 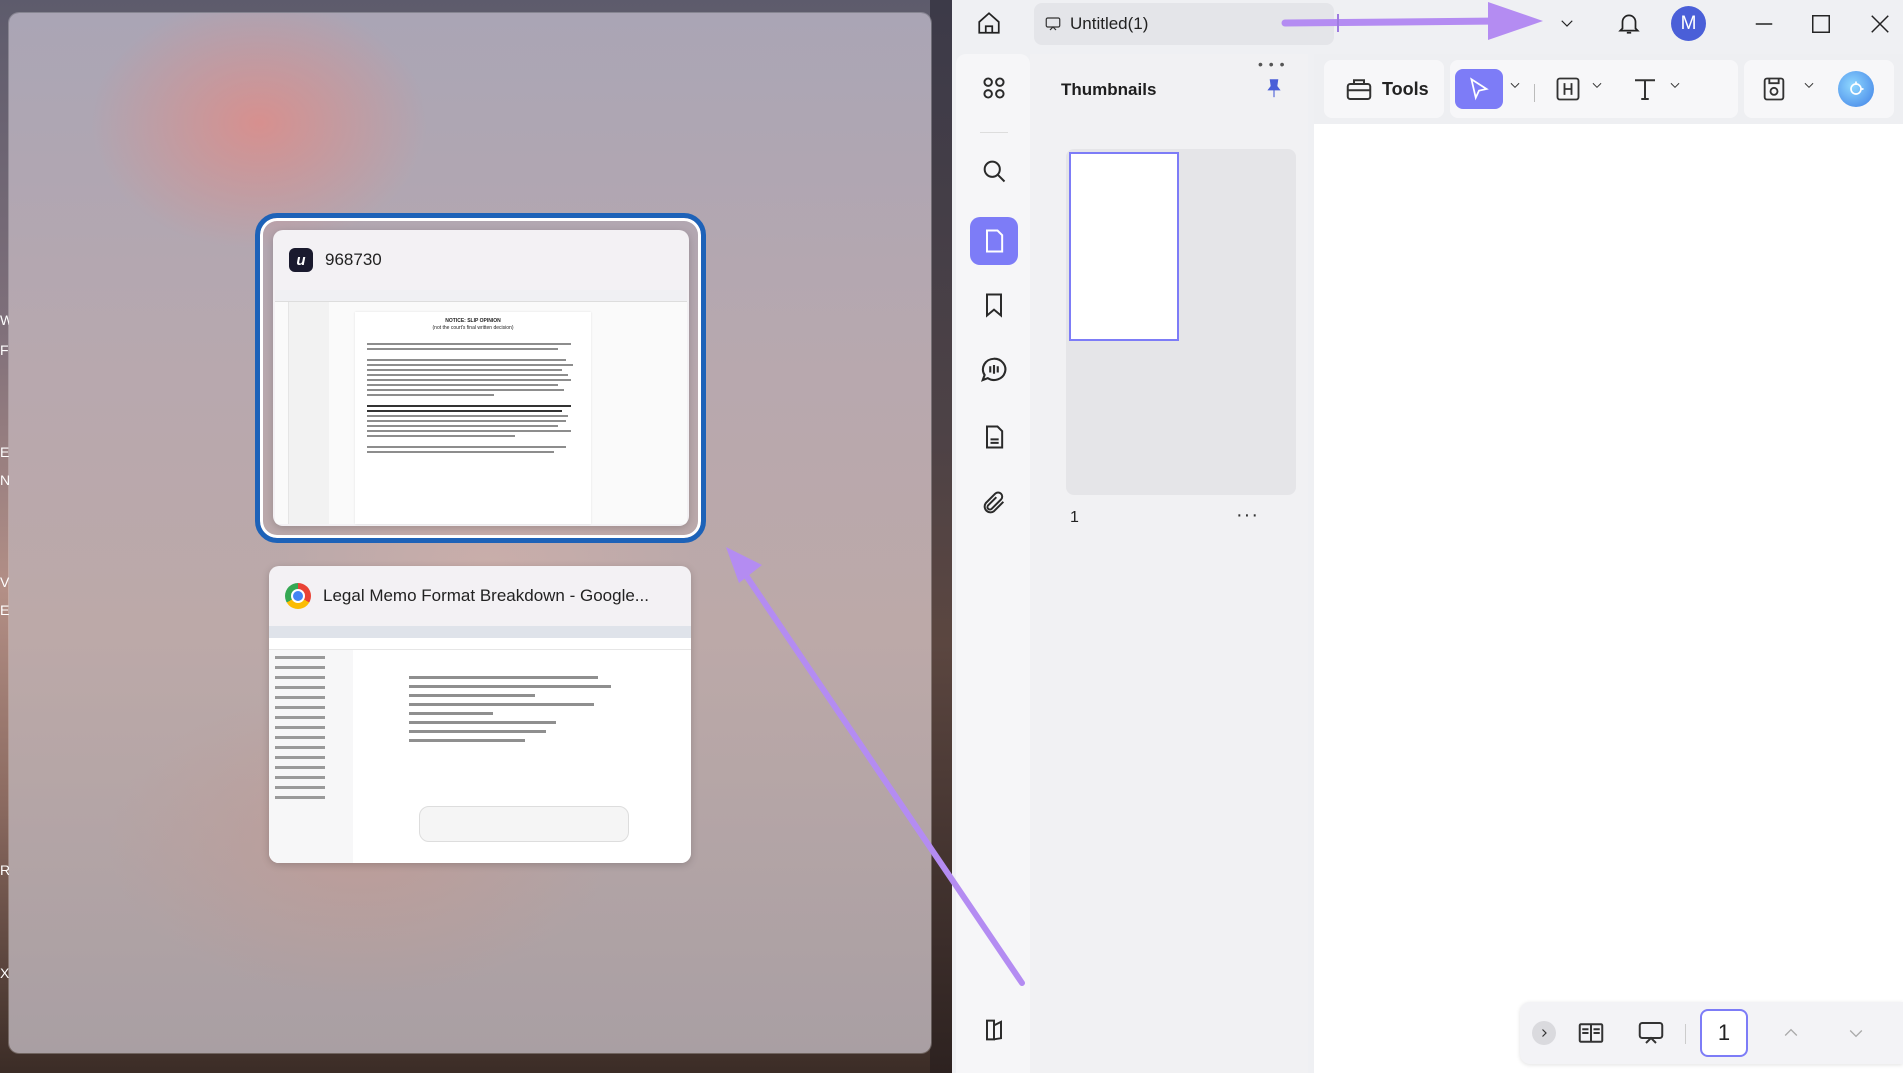 I want to click on save-icon, so click(x=1774, y=89).